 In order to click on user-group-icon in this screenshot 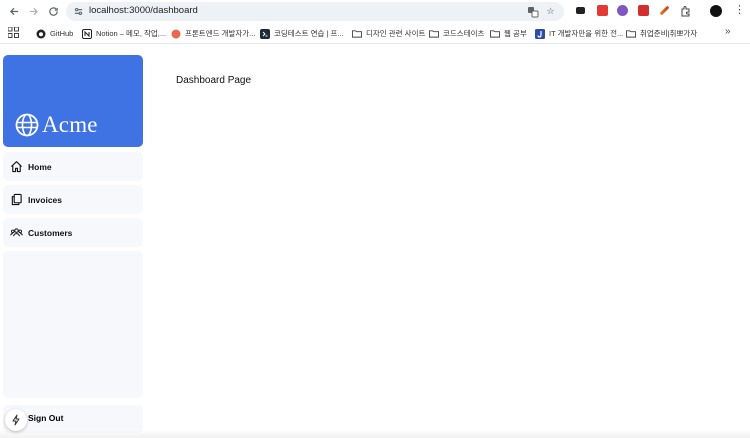, I will do `click(16, 232)`.